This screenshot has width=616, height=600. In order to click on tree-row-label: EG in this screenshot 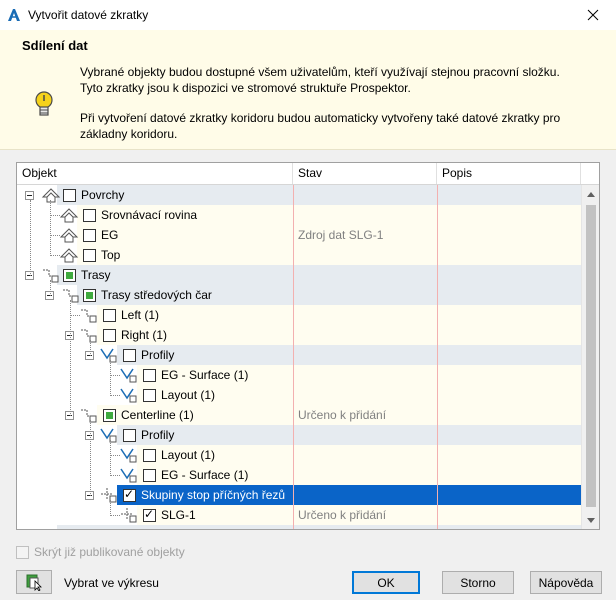, I will do `click(110, 235)`.